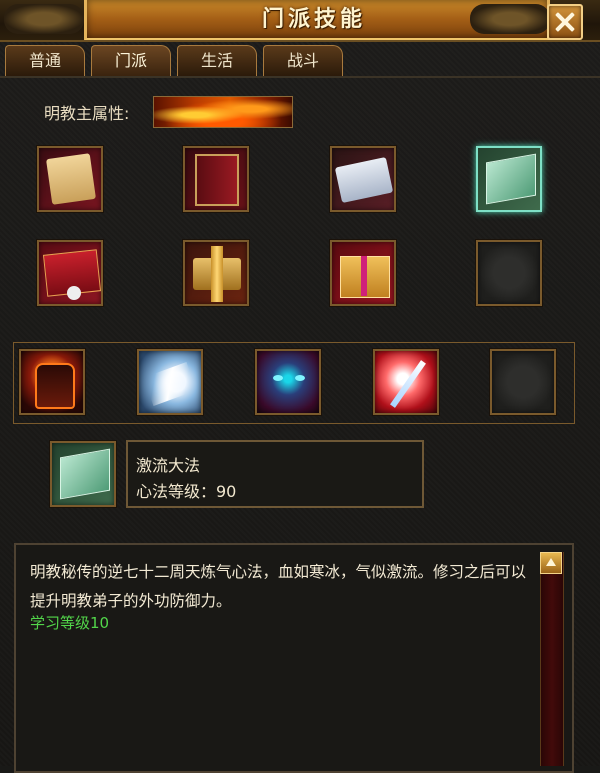  What do you see at coordinates (275, 474) in the screenshot?
I see `selected-skill-info: 激流大法 心法等级：90` at bounding box center [275, 474].